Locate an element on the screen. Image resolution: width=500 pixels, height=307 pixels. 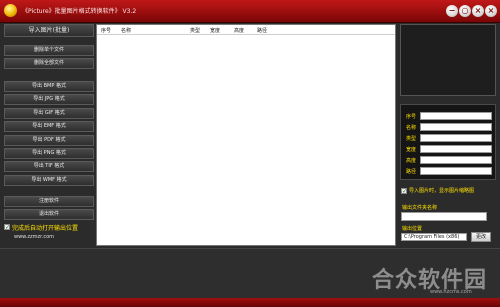
prop-label-name: 名称 is located at coordinates (411, 128).